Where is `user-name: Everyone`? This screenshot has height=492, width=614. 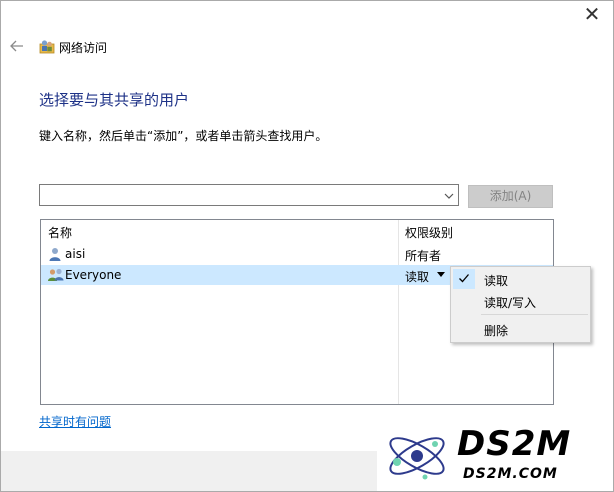
user-name: Everyone is located at coordinates (93, 275).